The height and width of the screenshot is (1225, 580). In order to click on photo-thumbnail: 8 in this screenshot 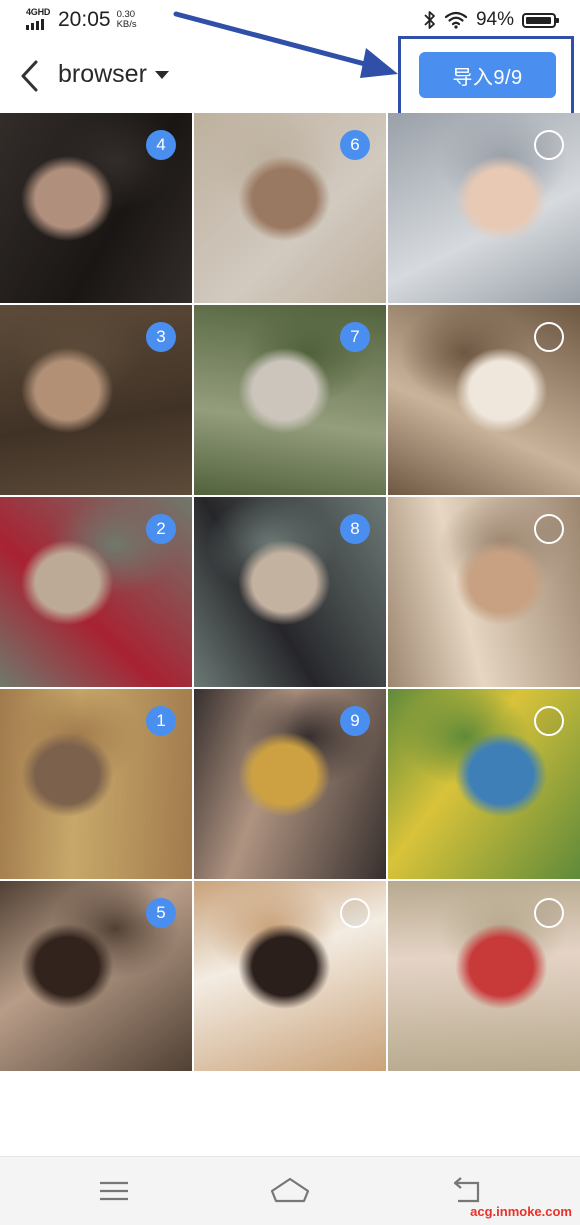, I will do `click(290, 592)`.